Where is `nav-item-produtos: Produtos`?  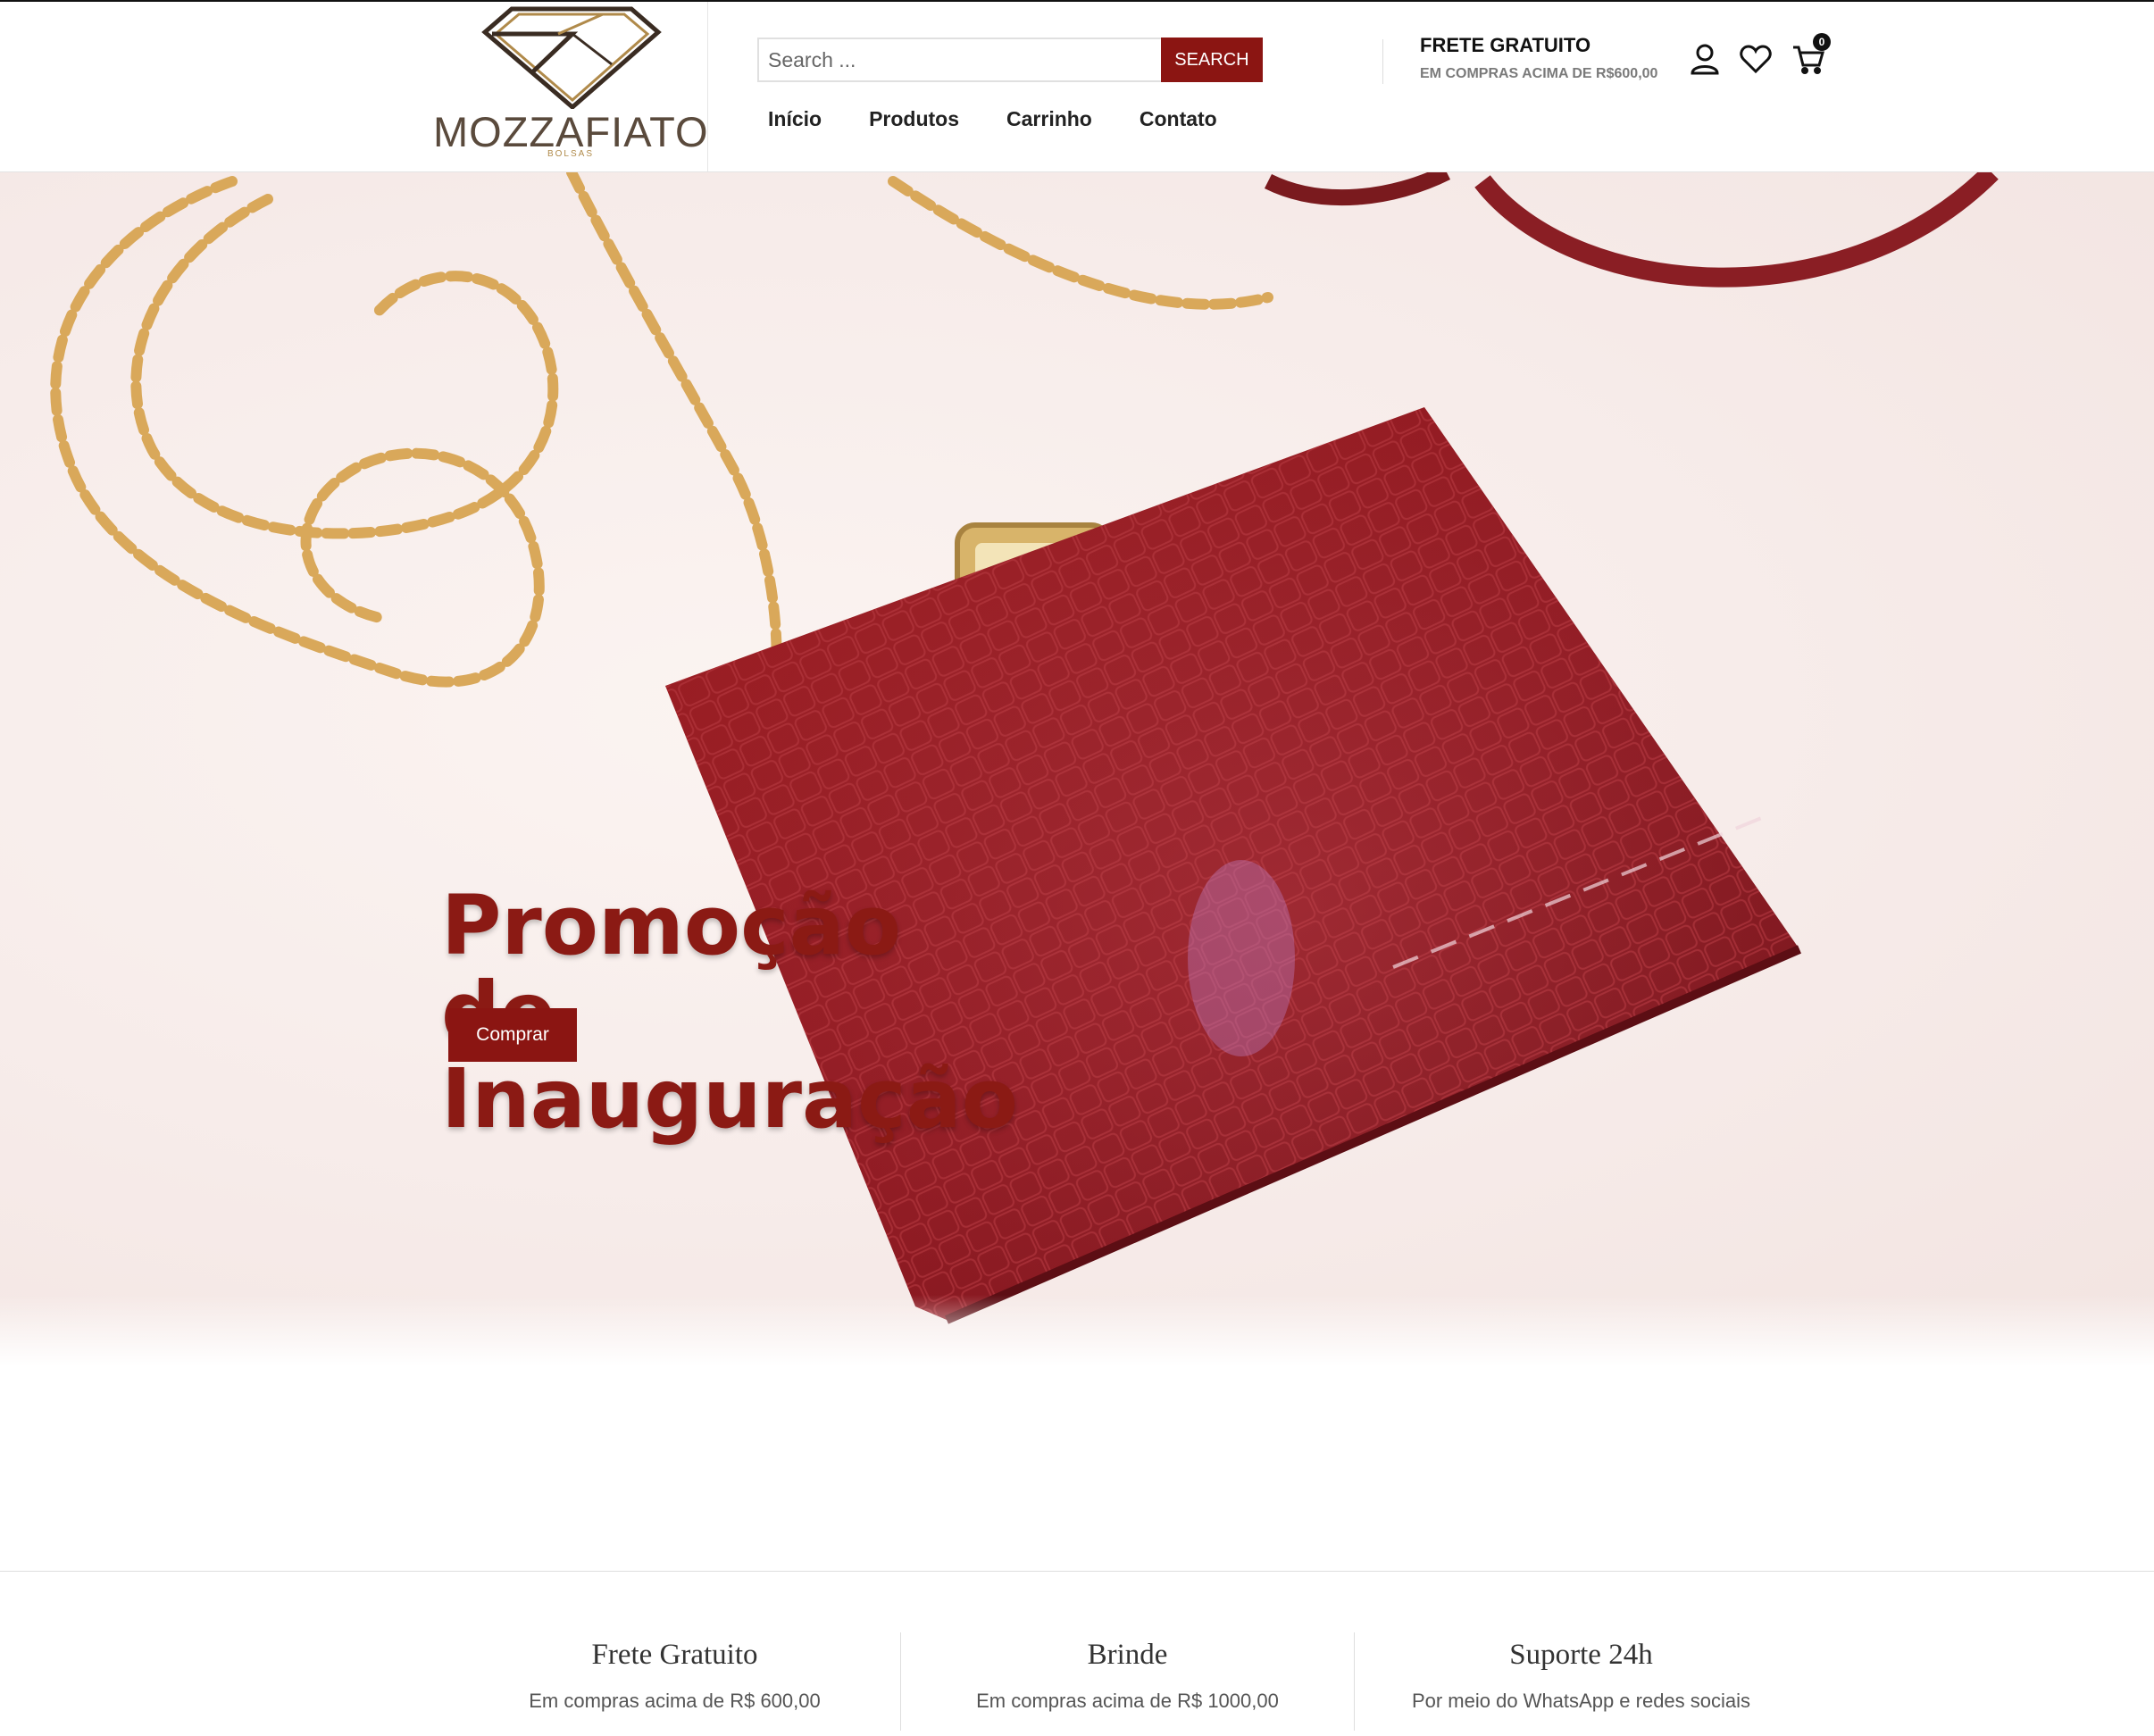 nav-item-produtos: Produtos is located at coordinates (914, 119).